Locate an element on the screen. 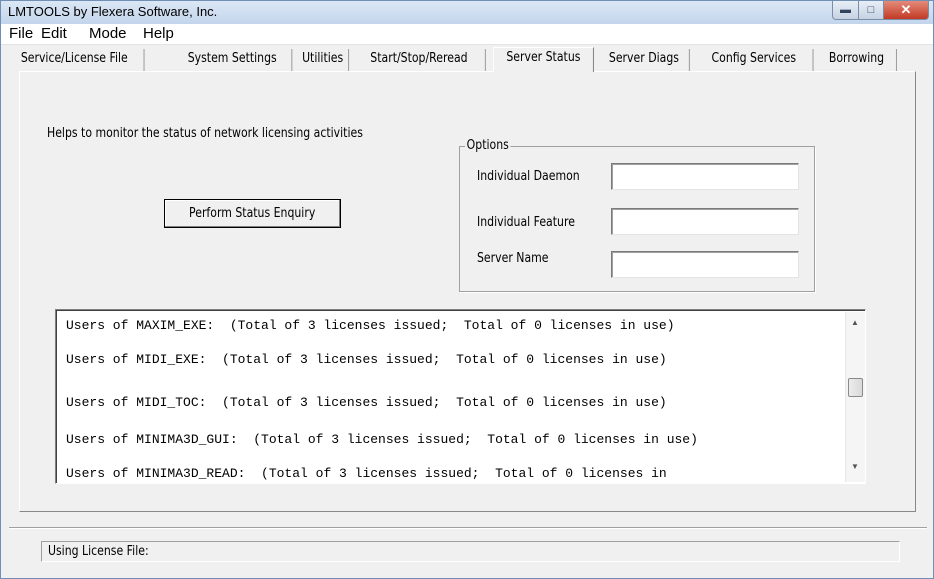  window-title: LMTOOLS by Flexera Software, Inc. is located at coordinates (113, 11).